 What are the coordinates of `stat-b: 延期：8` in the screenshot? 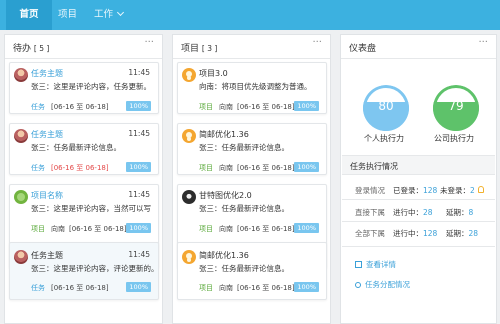 It's located at (459, 212).